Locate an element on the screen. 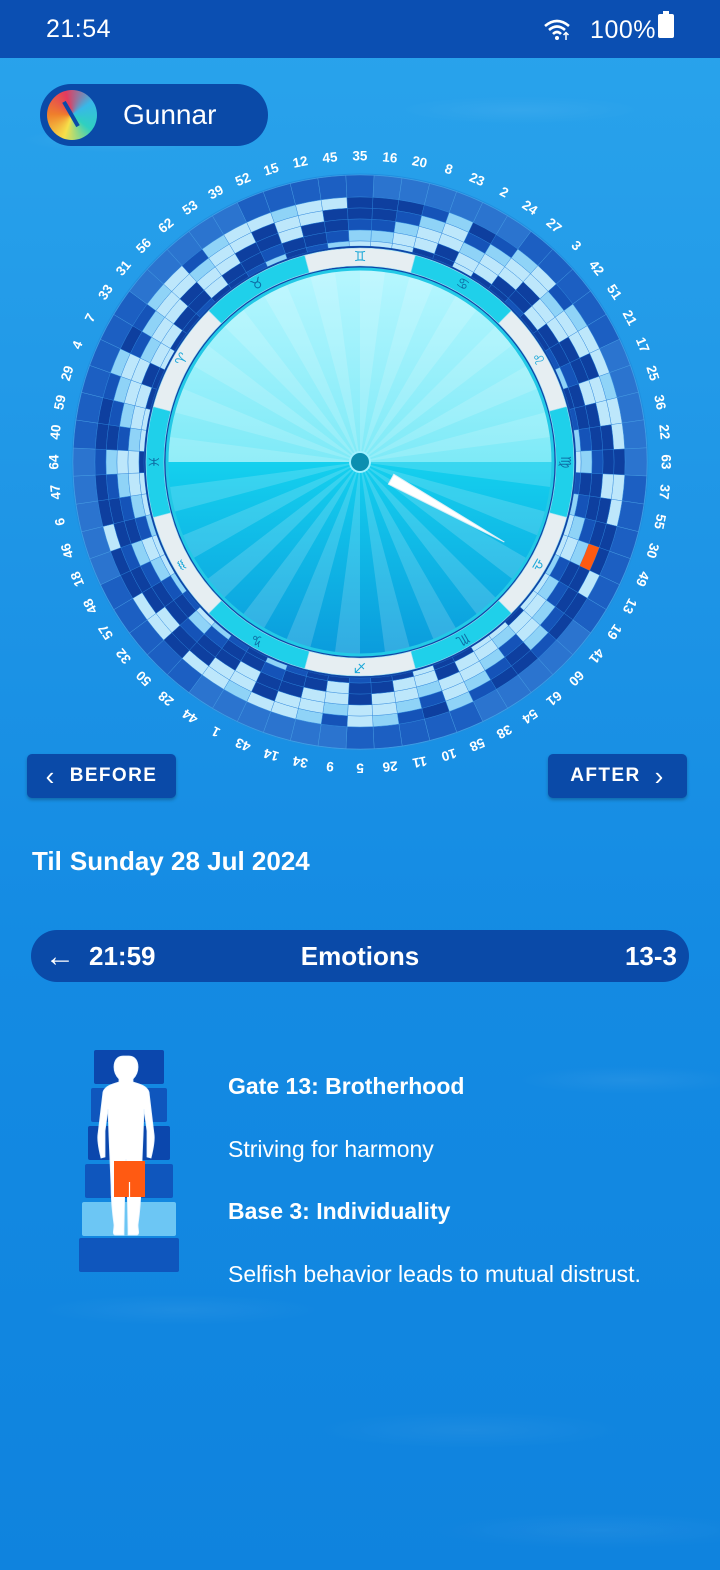  gate-number-label: 48 is located at coordinates (90, 606).